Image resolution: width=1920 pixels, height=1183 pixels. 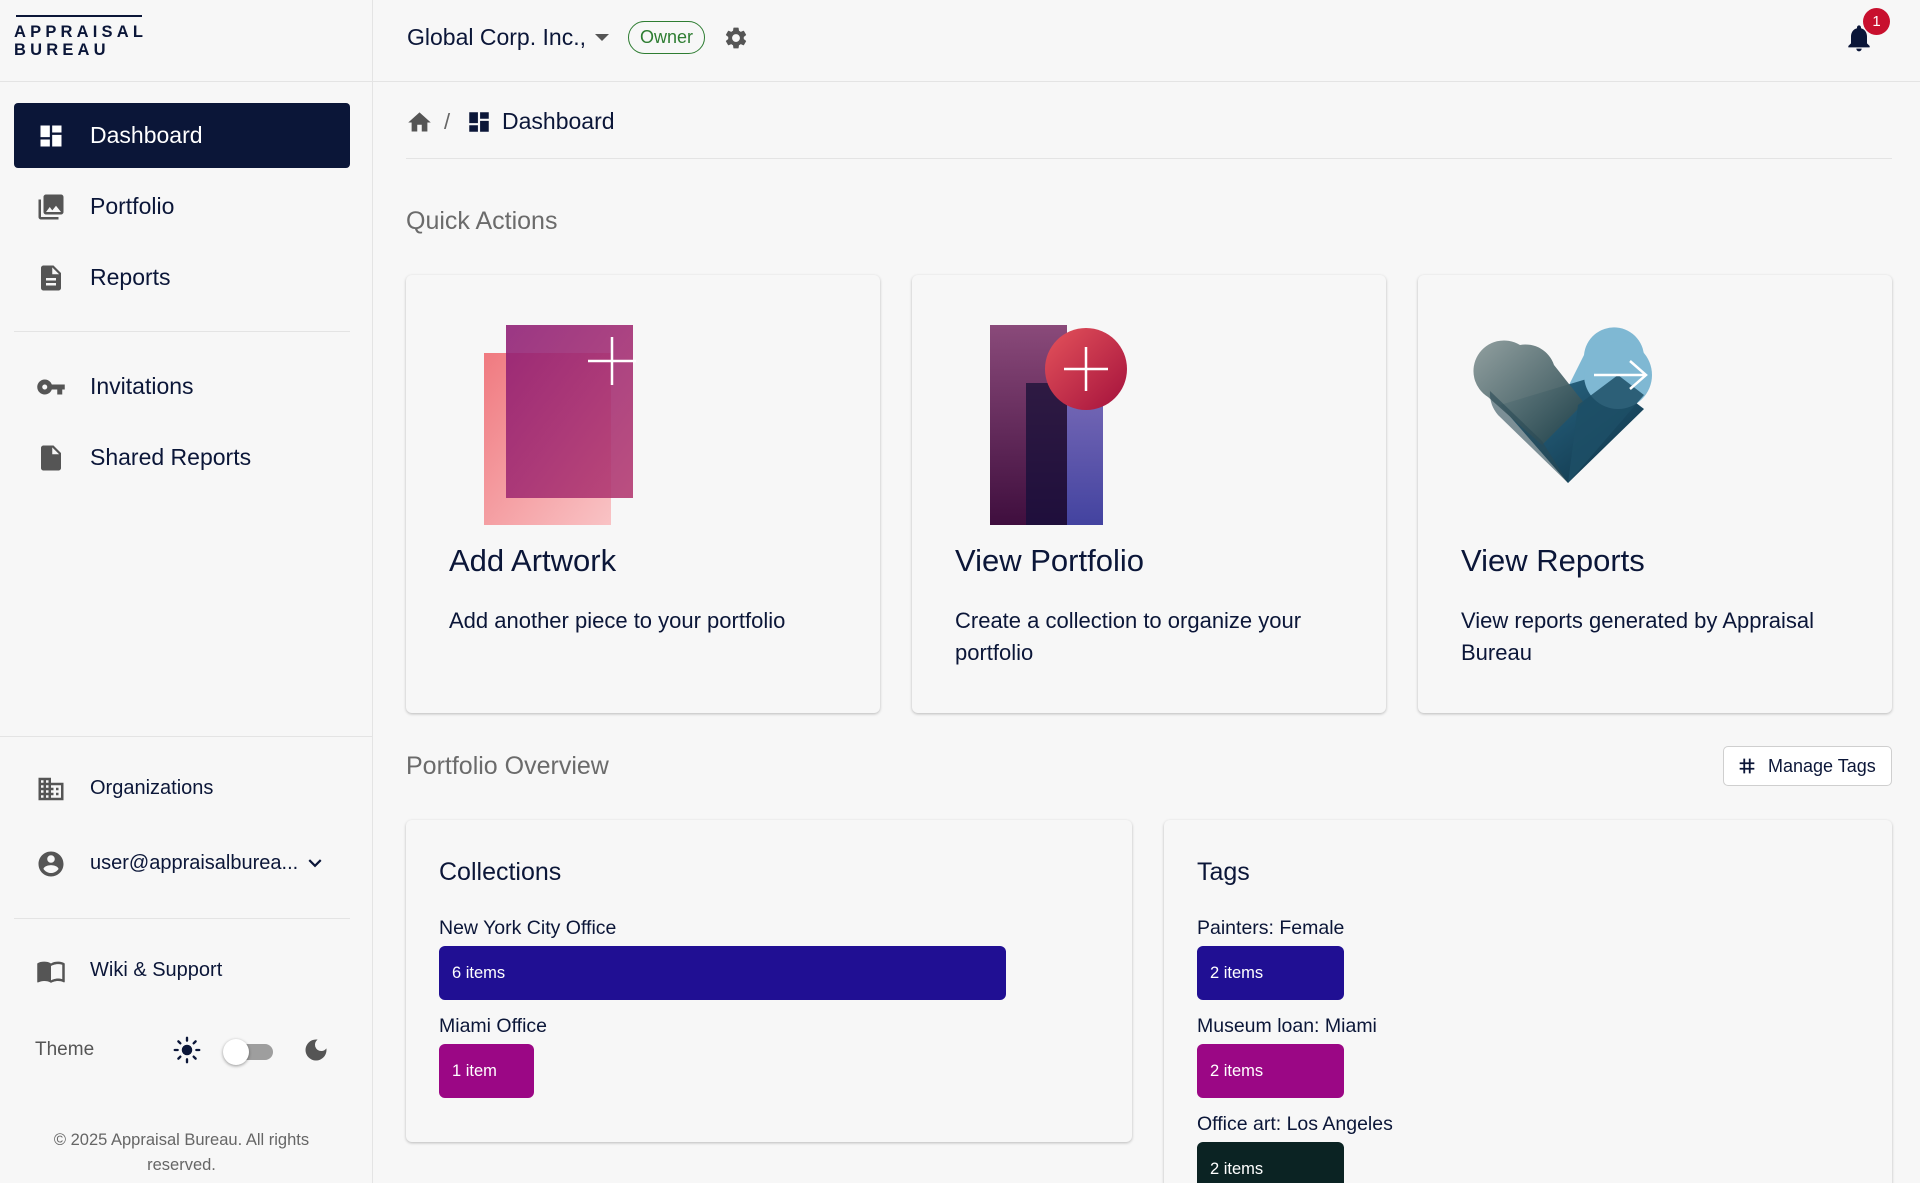 I want to click on document-icon, so click(x=51, y=278).